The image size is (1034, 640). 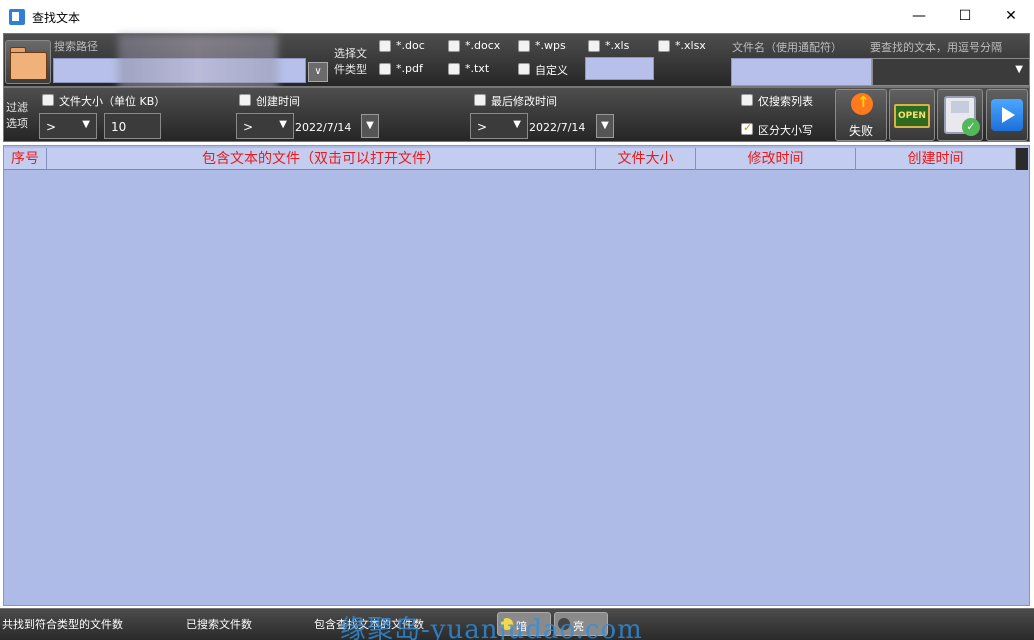 What do you see at coordinates (318, 72) in the screenshot?
I see `search-path-history-button: ∨` at bounding box center [318, 72].